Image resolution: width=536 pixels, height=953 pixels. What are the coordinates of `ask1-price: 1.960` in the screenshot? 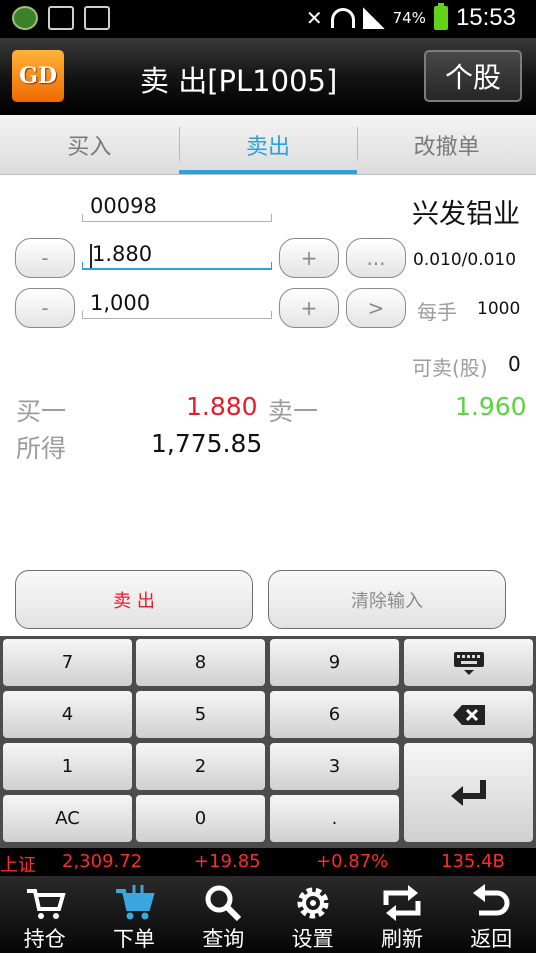 It's located at (491, 406).